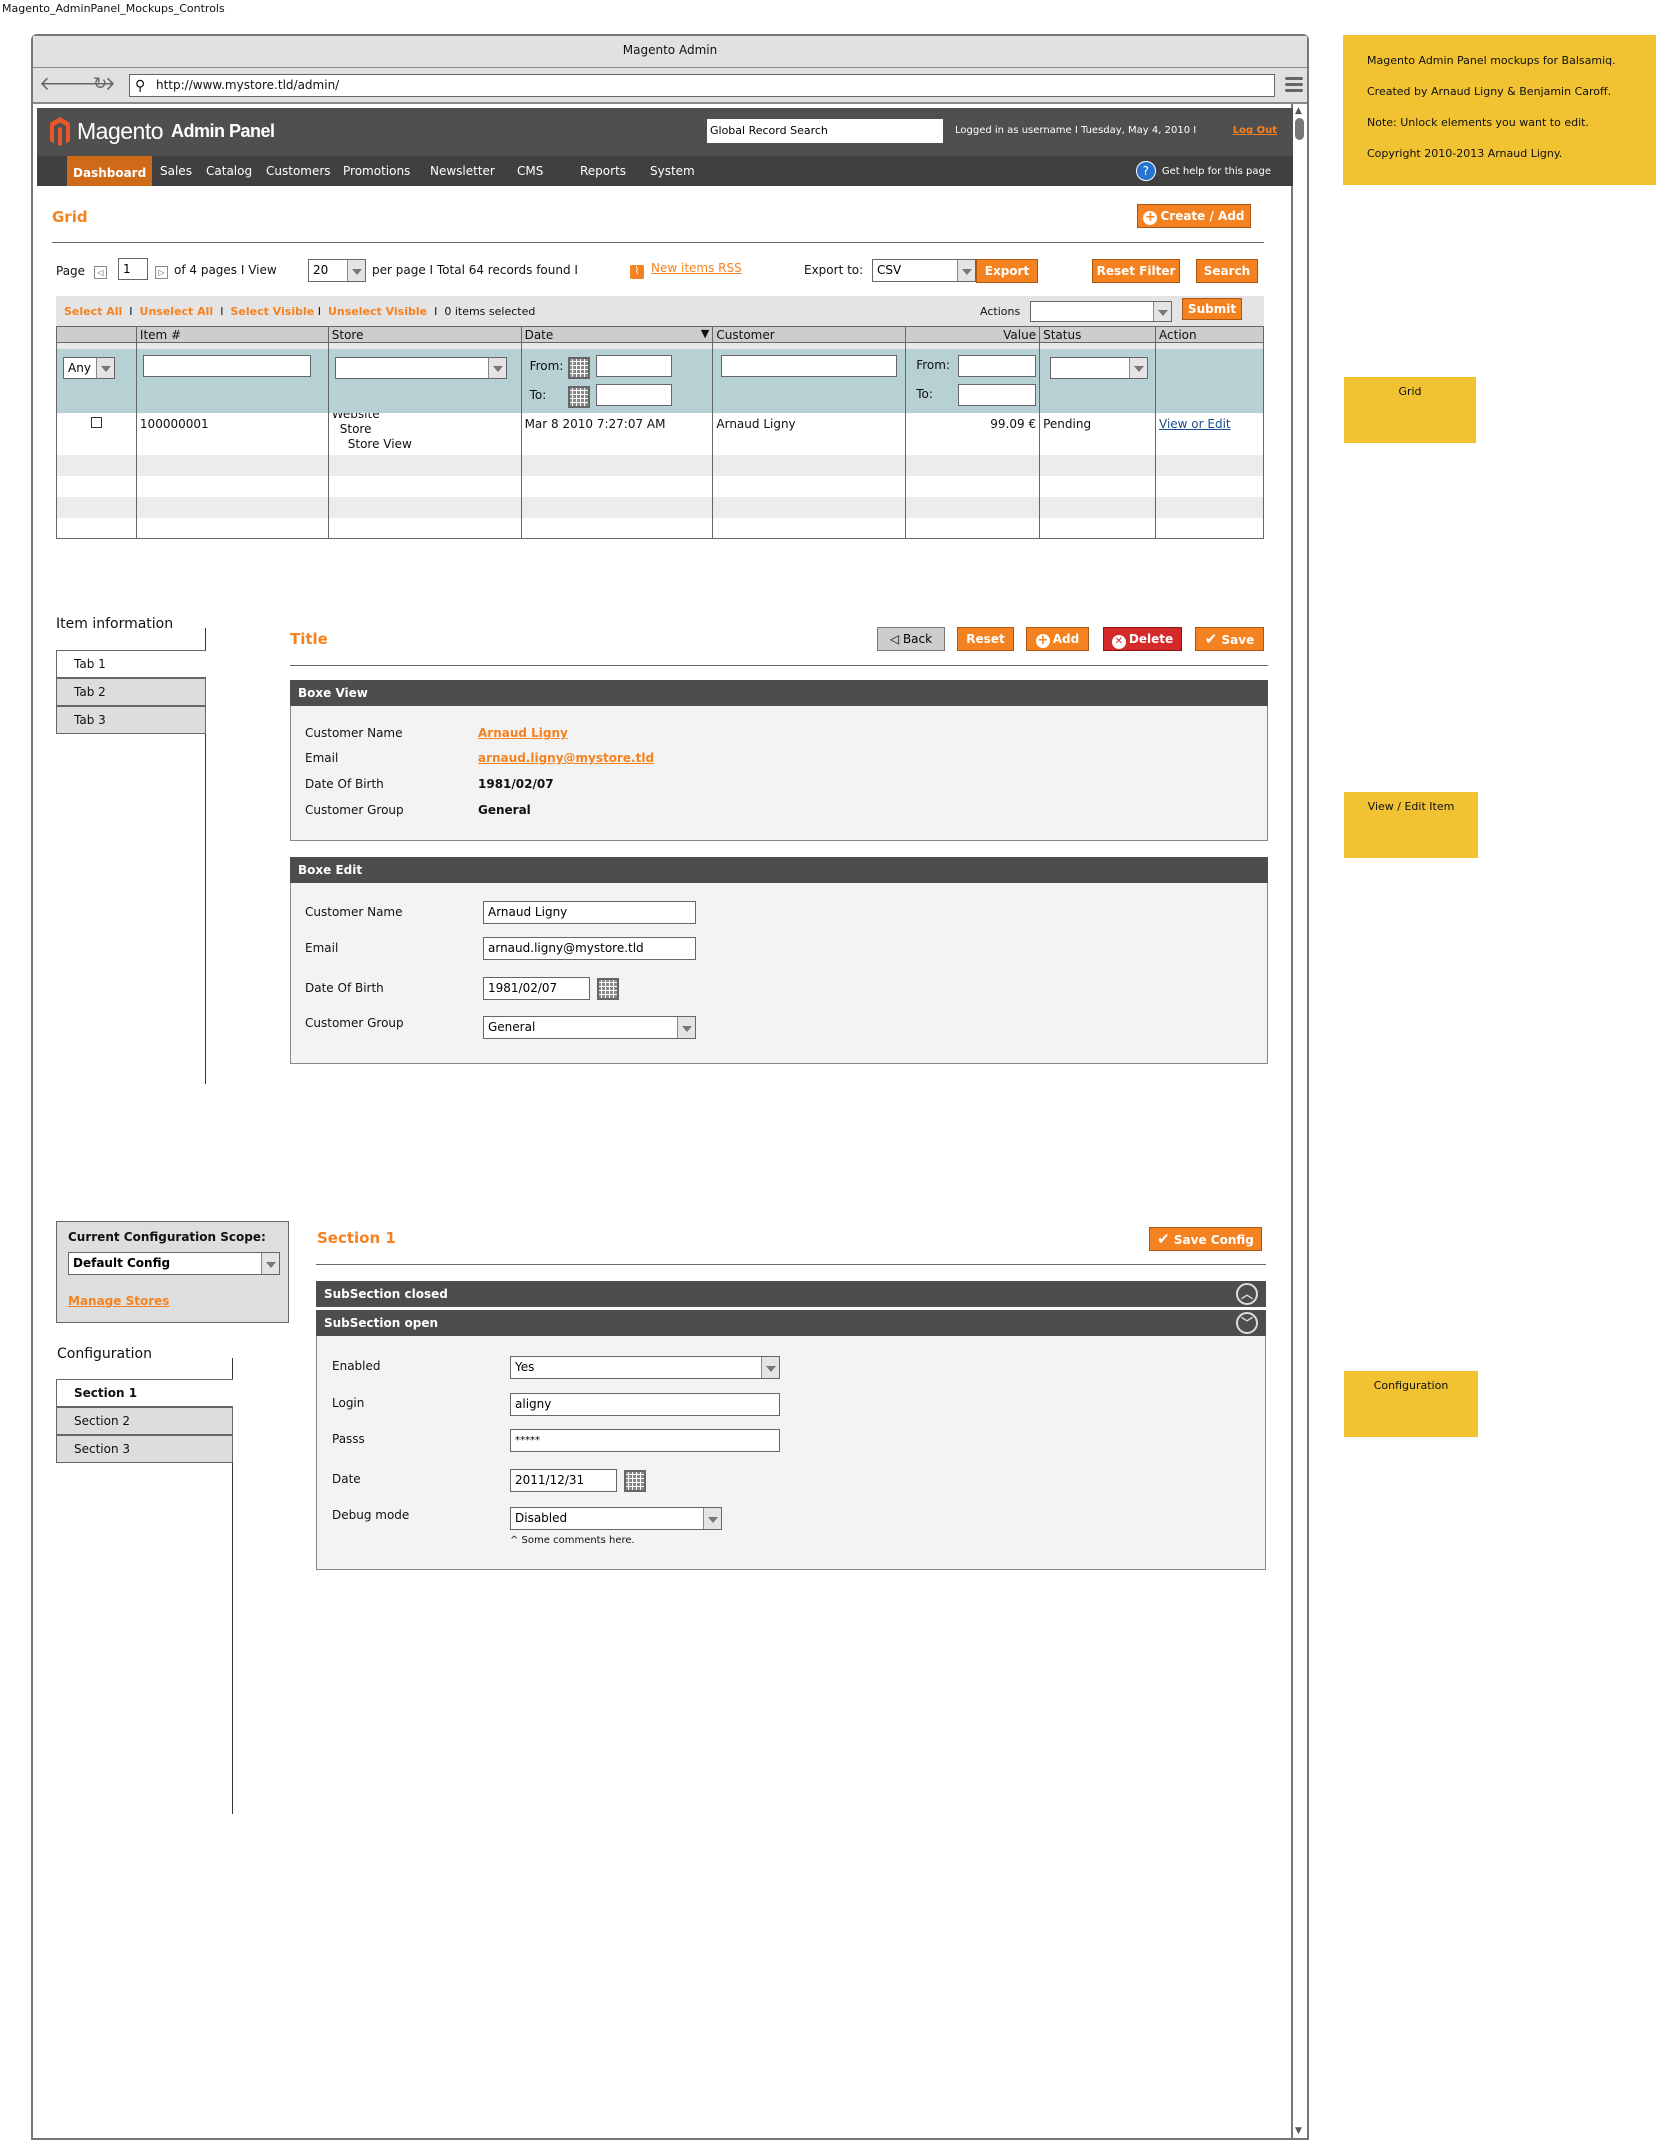  What do you see at coordinates (1057, 639) in the screenshot?
I see `add-button: + Add` at bounding box center [1057, 639].